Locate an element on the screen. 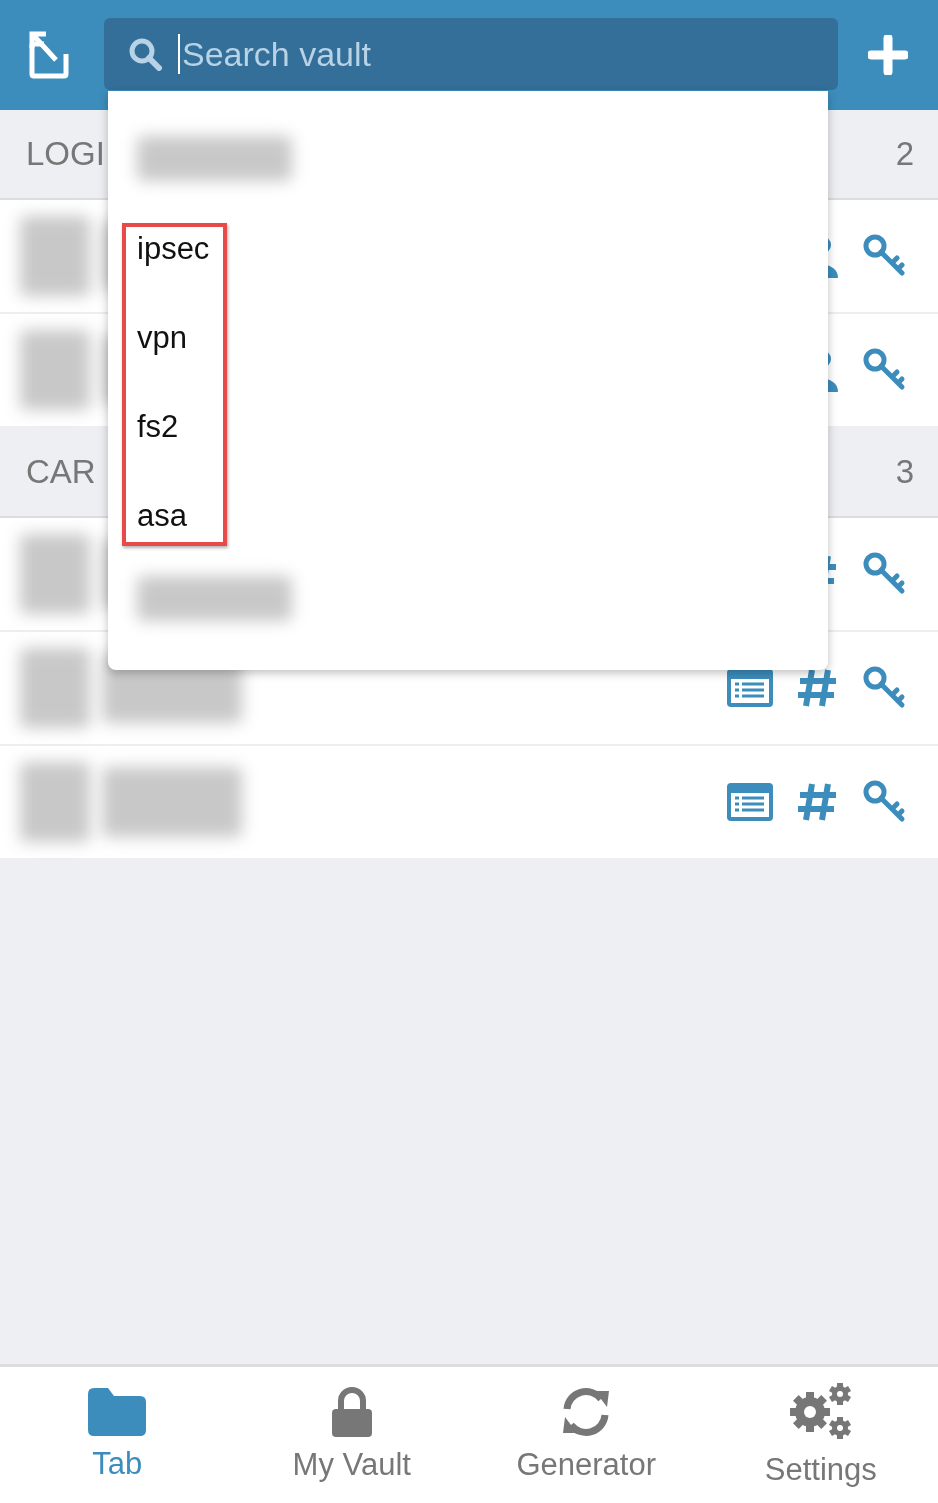  settings-icon is located at coordinates (820, 1412).